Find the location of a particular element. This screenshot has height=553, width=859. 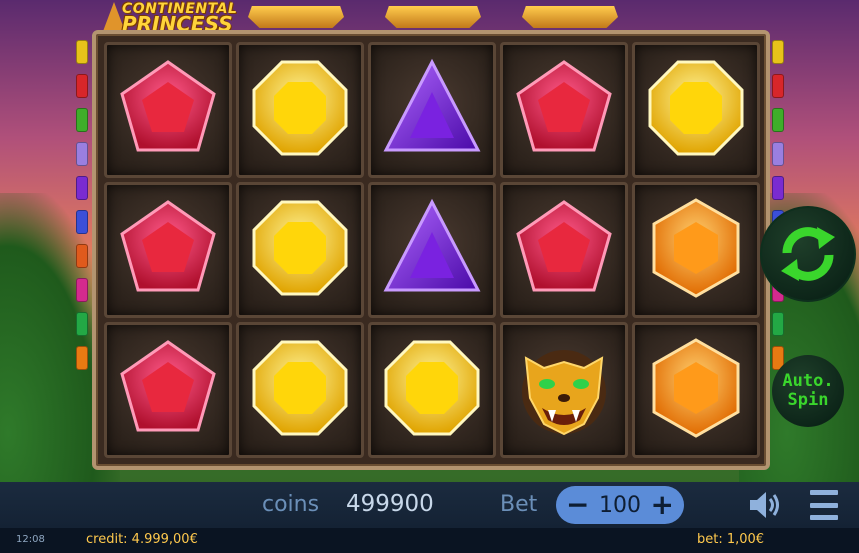

clock-time: 12:08 is located at coordinates (30, 539).